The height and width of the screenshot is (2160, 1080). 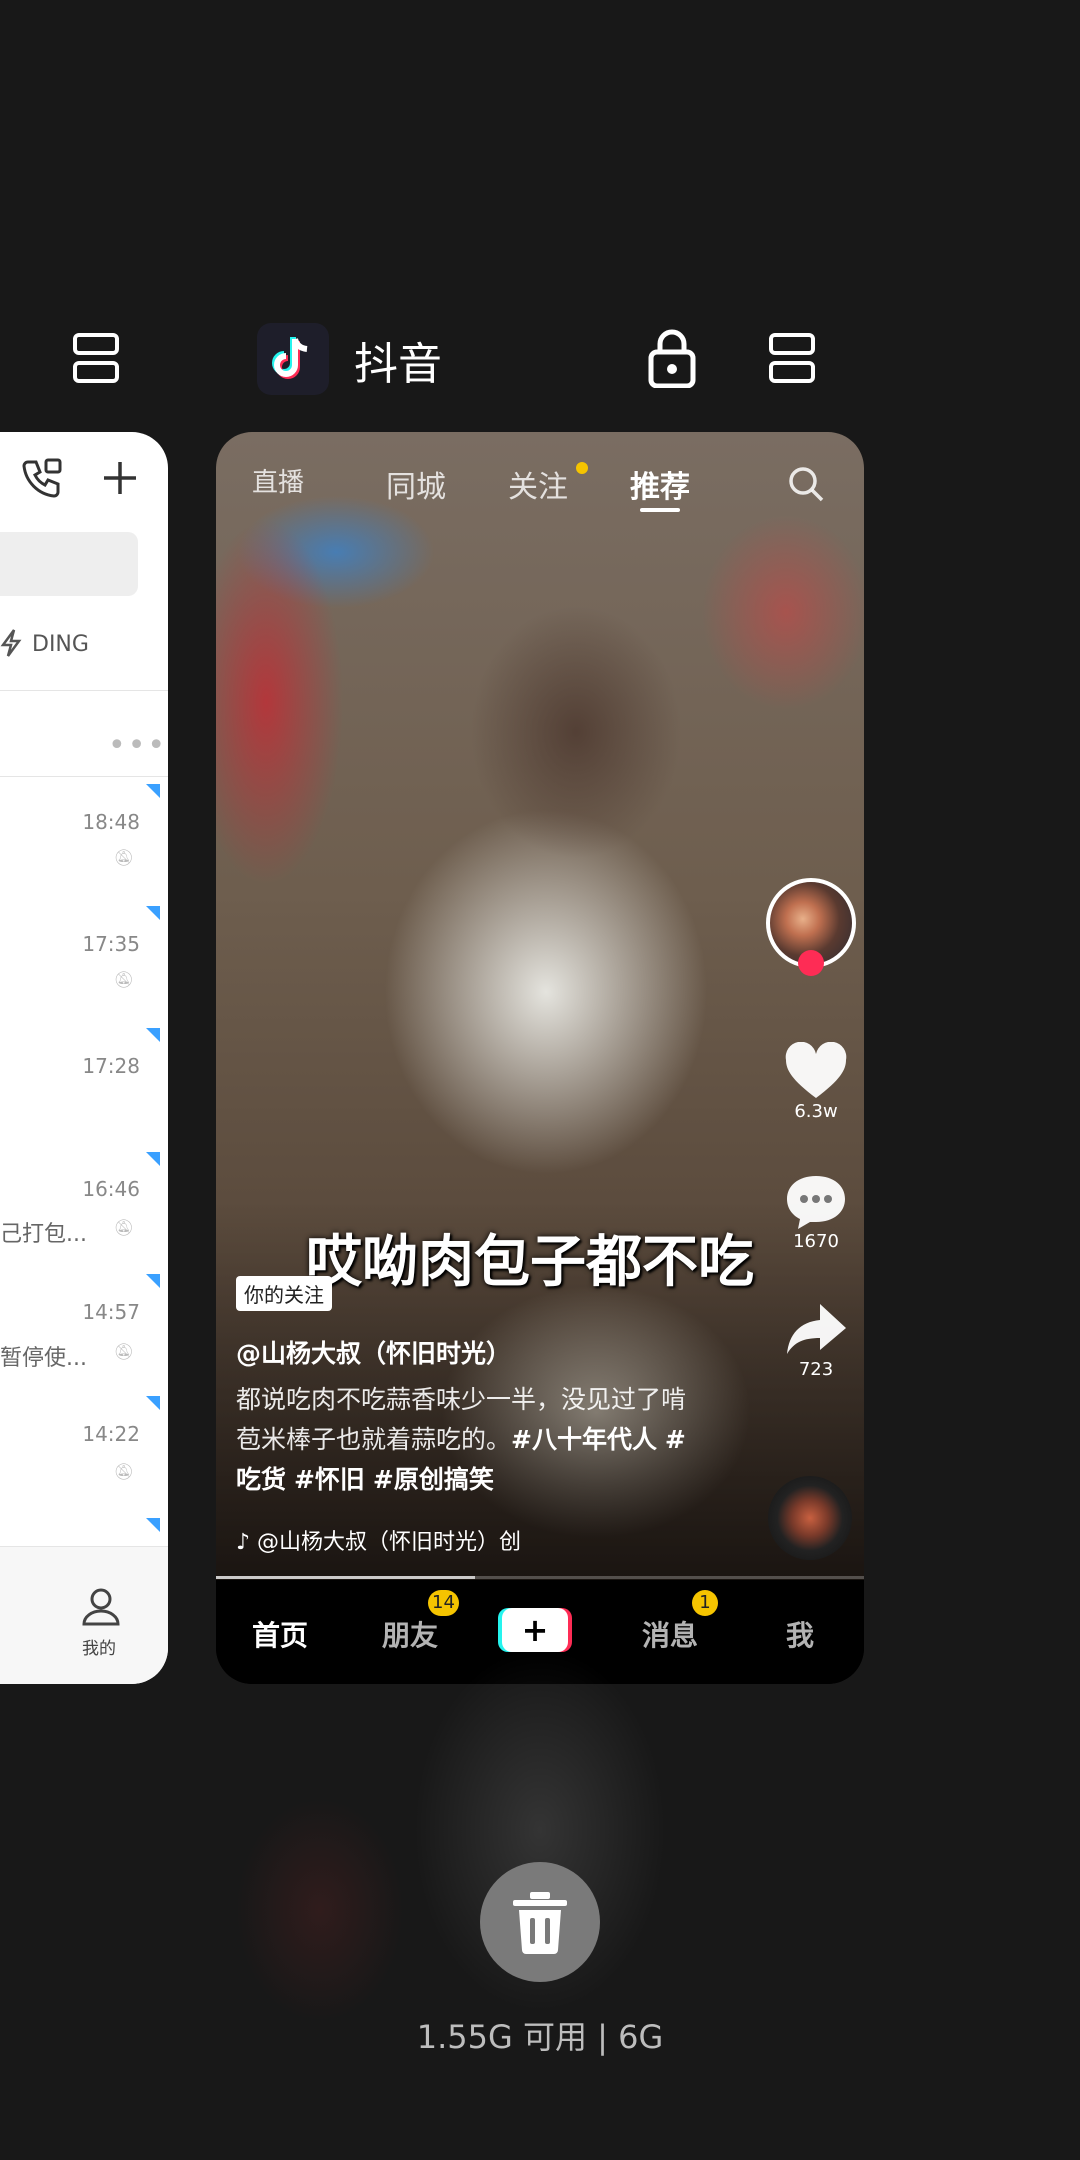 What do you see at coordinates (243, 1542) in the screenshot?
I see `music-note-icon: ♪` at bounding box center [243, 1542].